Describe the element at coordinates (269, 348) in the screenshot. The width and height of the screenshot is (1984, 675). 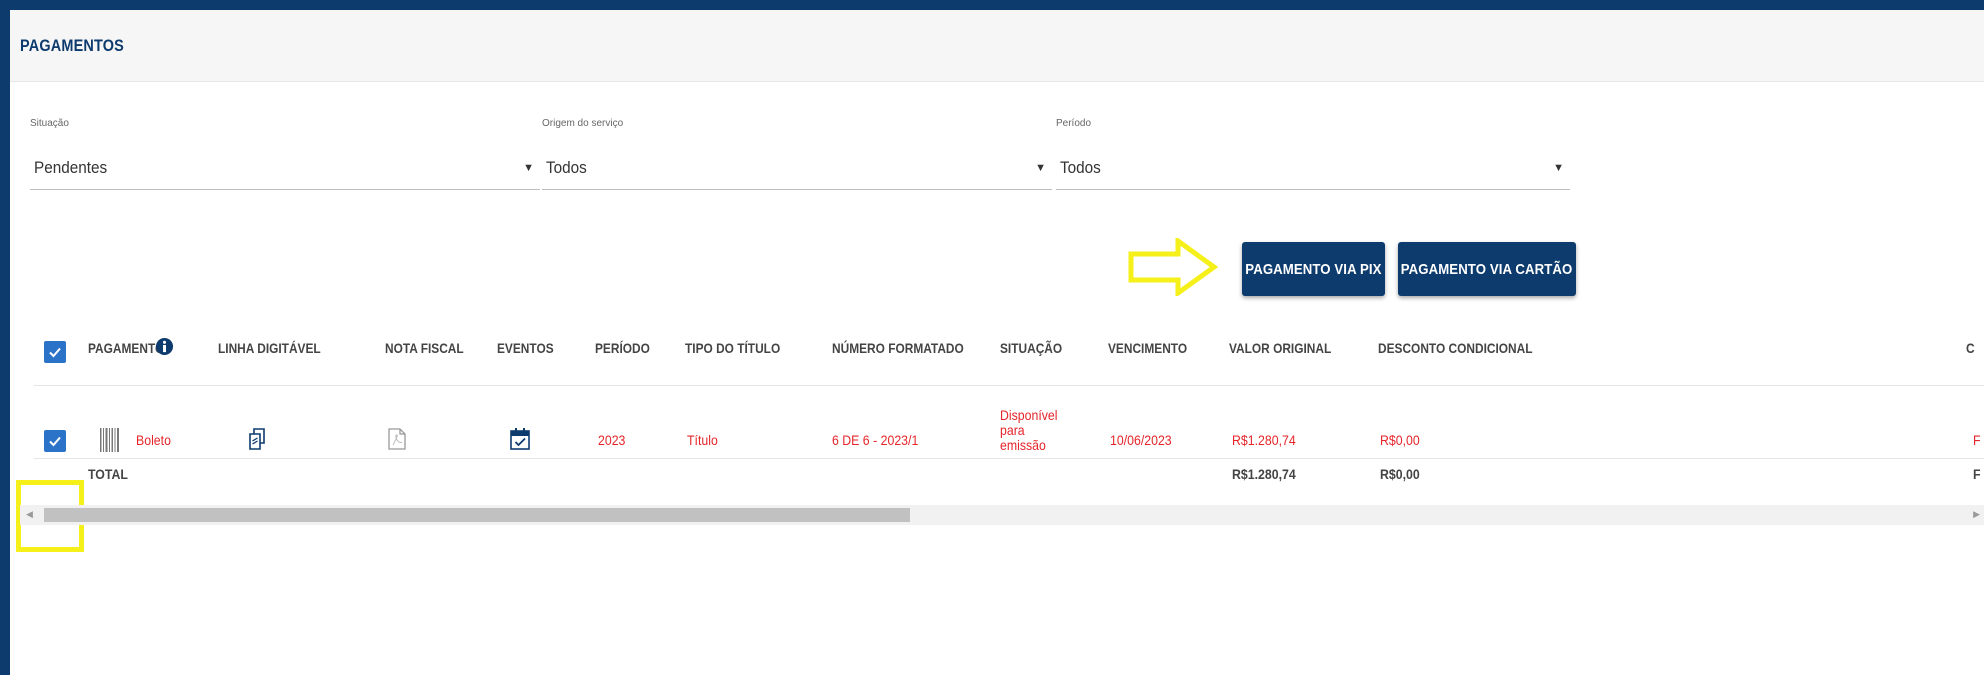
I see `col-linha-digitavel: LINHA DIGITÁVEL` at that location.